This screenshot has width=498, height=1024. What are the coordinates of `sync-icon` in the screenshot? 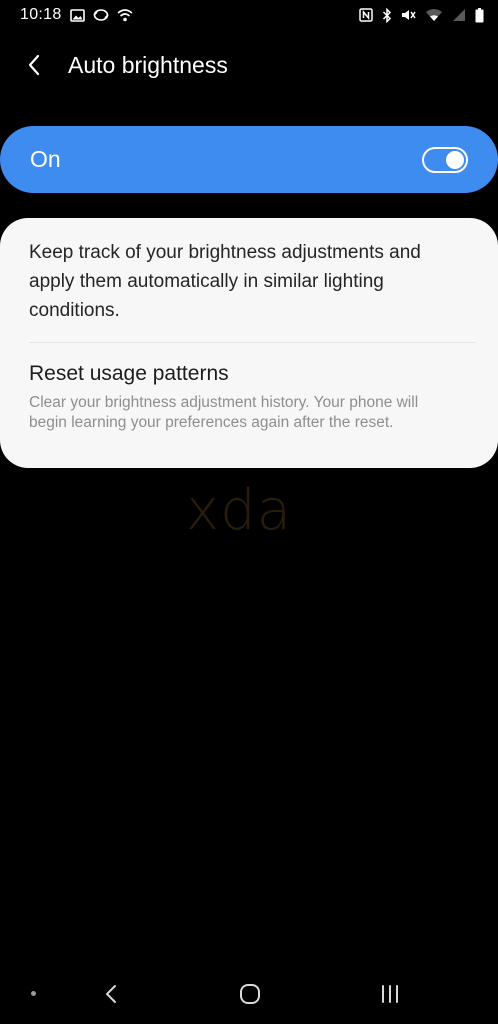 It's located at (100, 15).